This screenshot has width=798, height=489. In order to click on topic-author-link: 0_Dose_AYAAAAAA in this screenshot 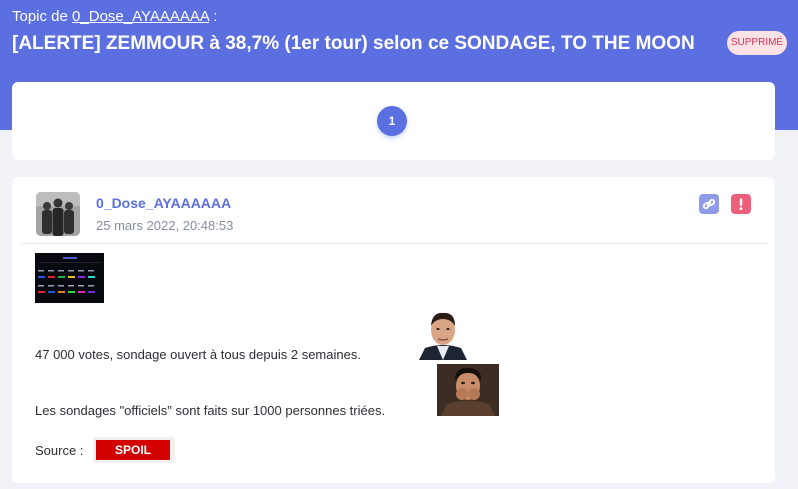, I will do `click(140, 16)`.